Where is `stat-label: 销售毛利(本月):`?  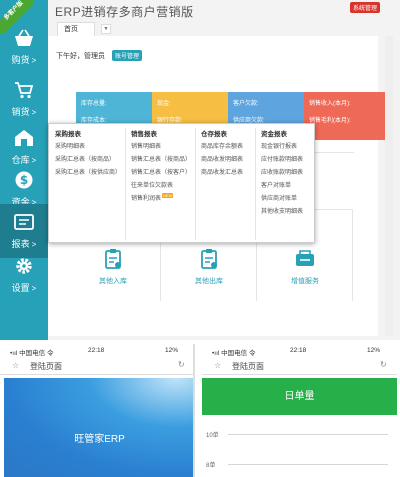
stat-label: 销售毛利(本月): is located at coordinates (330, 121).